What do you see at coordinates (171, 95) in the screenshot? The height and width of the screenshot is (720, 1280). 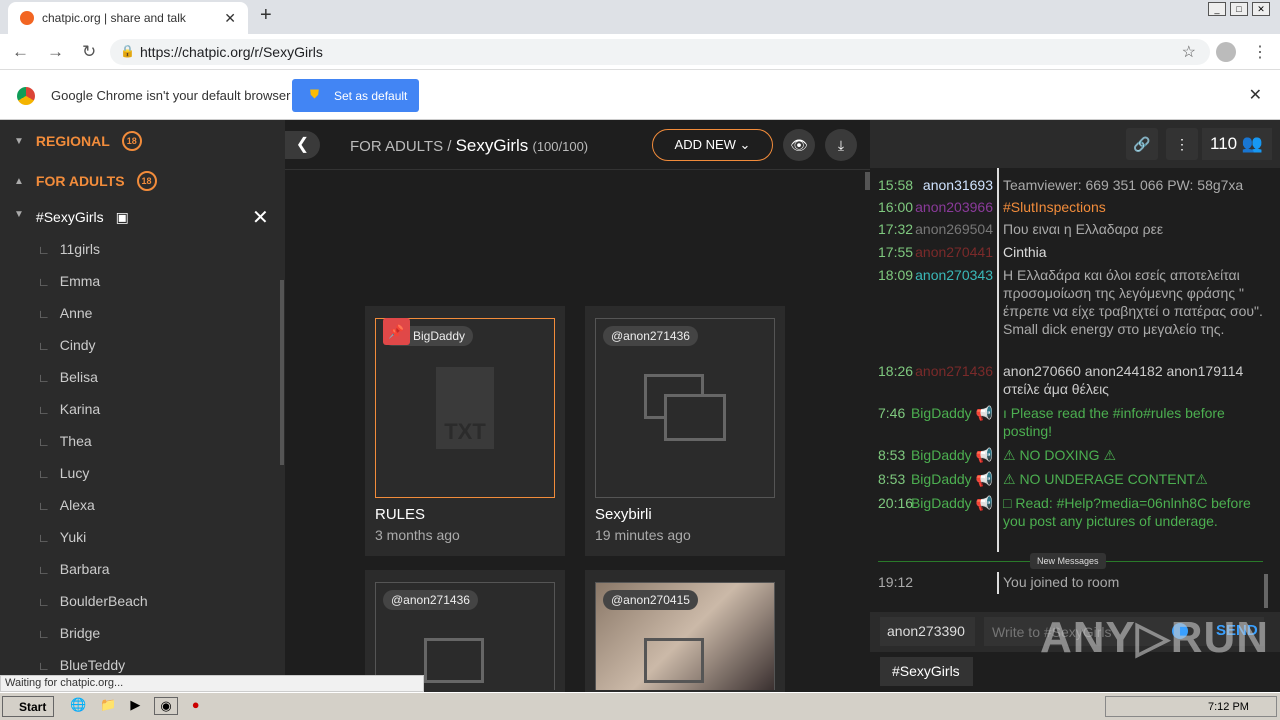 I see `infobar-message: Google Chrome isn't your default browser` at bounding box center [171, 95].